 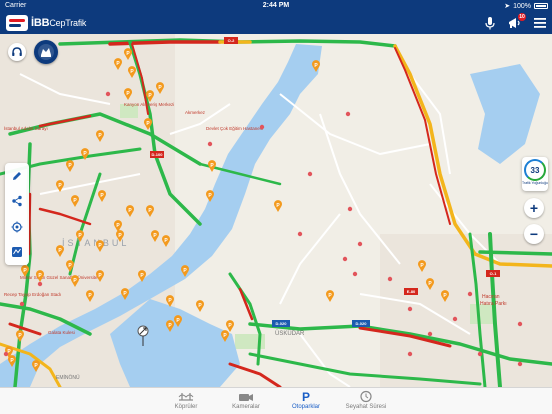 I want to click on poi-label: Hatıra Parkı, so click(x=493, y=304).